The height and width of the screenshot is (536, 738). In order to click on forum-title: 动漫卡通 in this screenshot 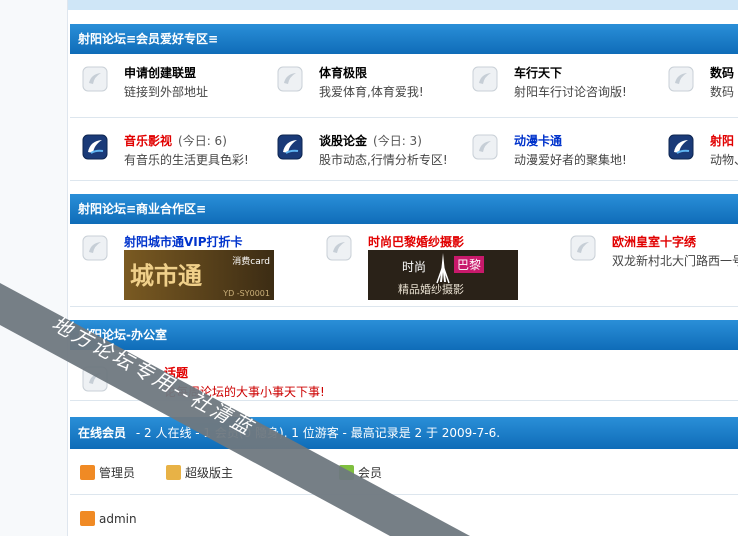, I will do `click(538, 140)`.